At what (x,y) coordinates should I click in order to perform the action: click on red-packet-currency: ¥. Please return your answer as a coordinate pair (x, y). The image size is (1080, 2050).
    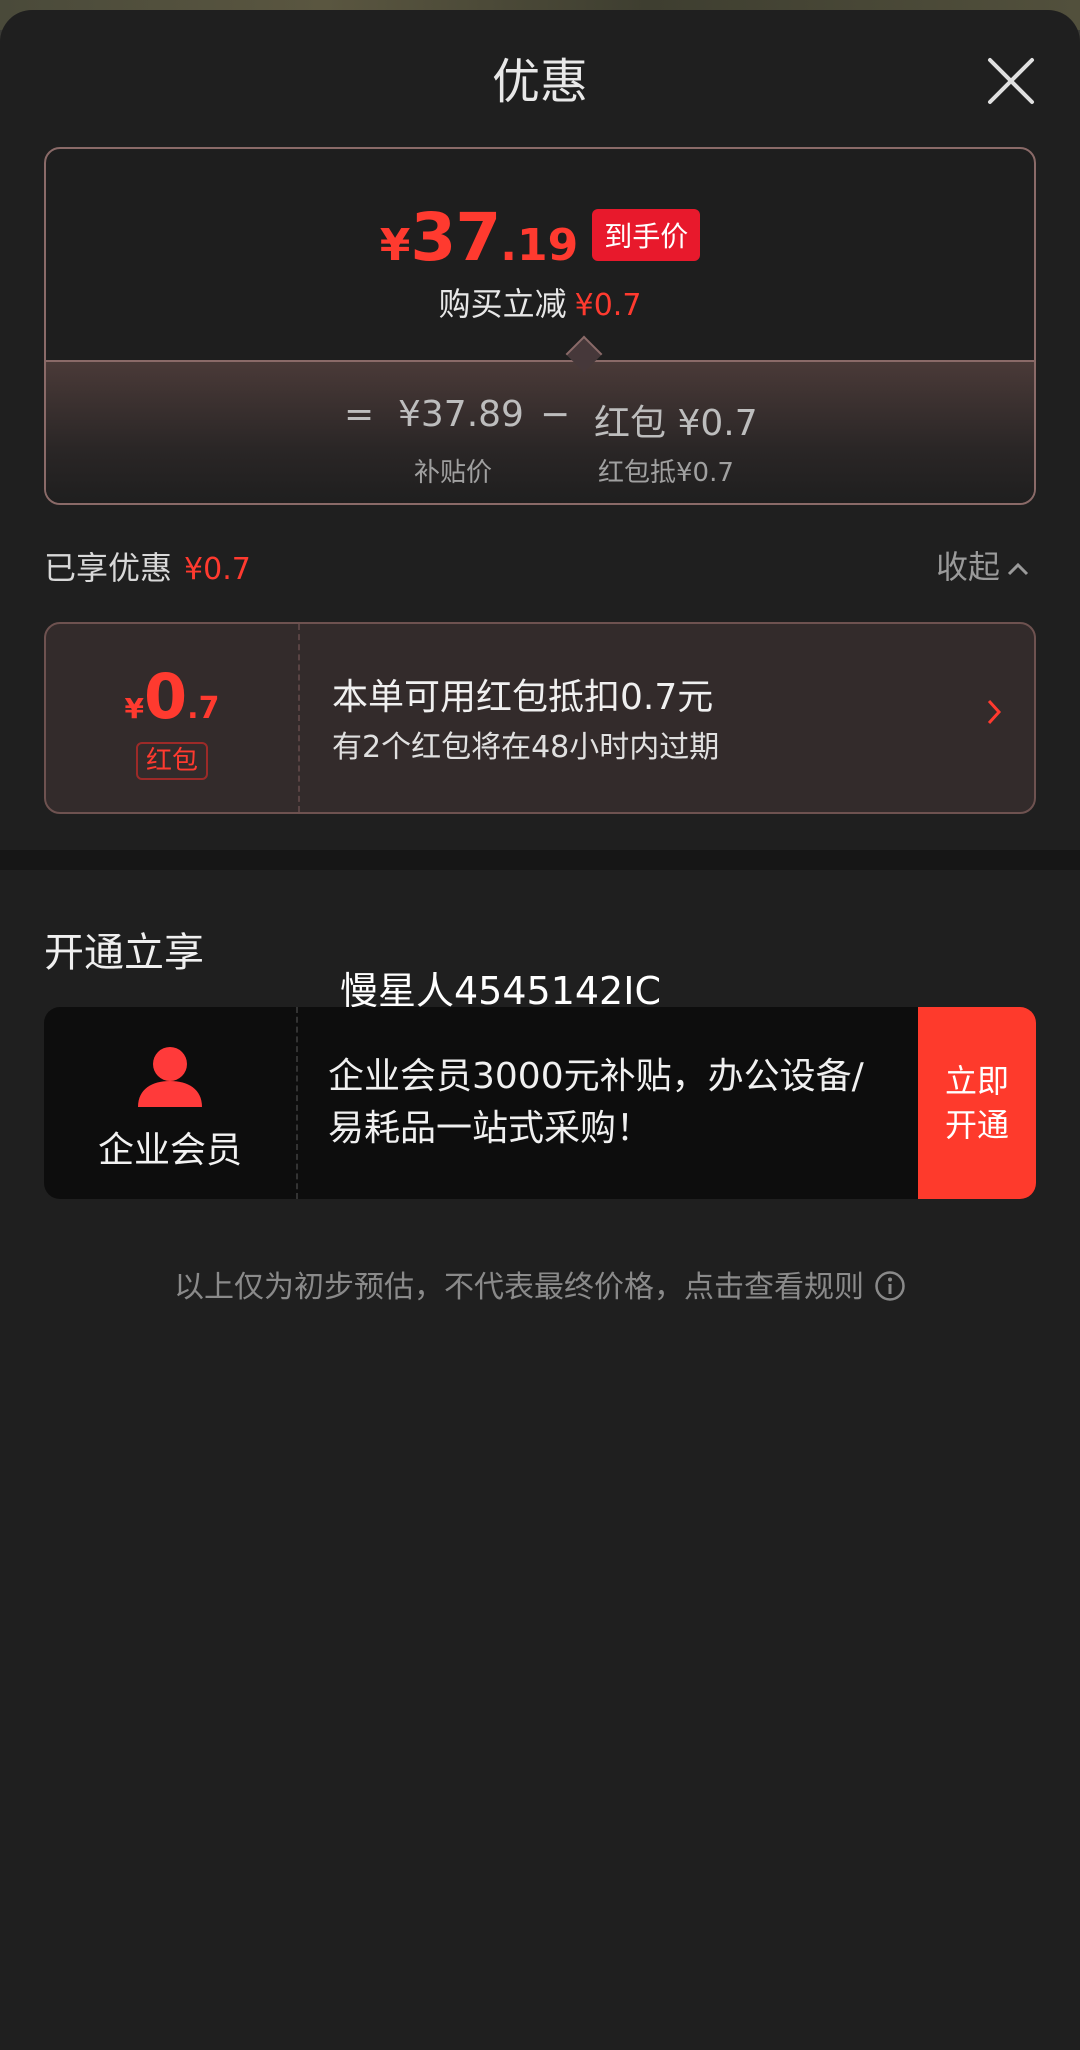
    Looking at the image, I should click on (134, 708).